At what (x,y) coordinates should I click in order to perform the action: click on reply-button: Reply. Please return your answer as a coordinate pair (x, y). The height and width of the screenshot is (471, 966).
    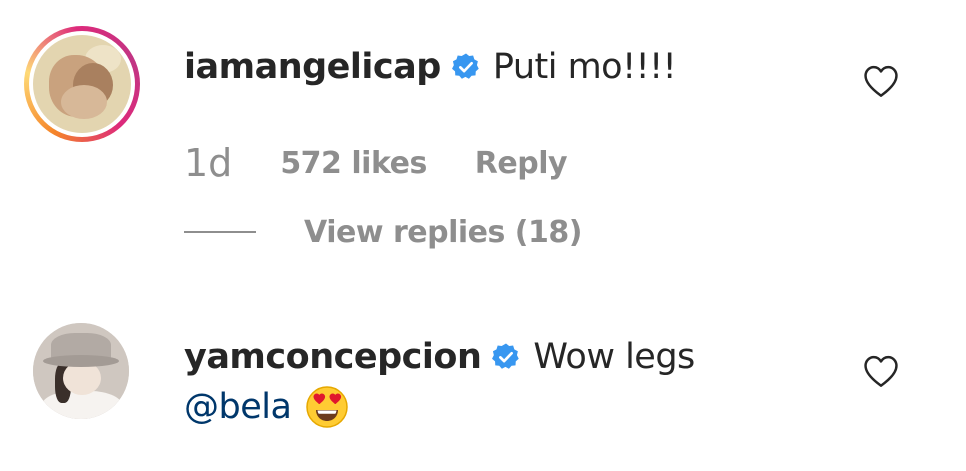
    Looking at the image, I should click on (521, 163).